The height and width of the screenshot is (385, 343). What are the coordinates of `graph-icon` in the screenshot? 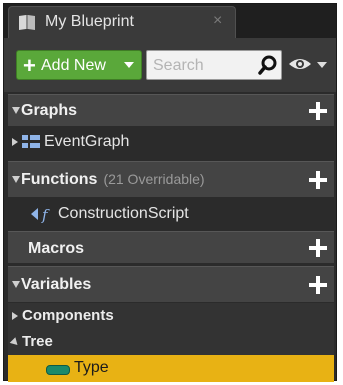 It's located at (31, 141).